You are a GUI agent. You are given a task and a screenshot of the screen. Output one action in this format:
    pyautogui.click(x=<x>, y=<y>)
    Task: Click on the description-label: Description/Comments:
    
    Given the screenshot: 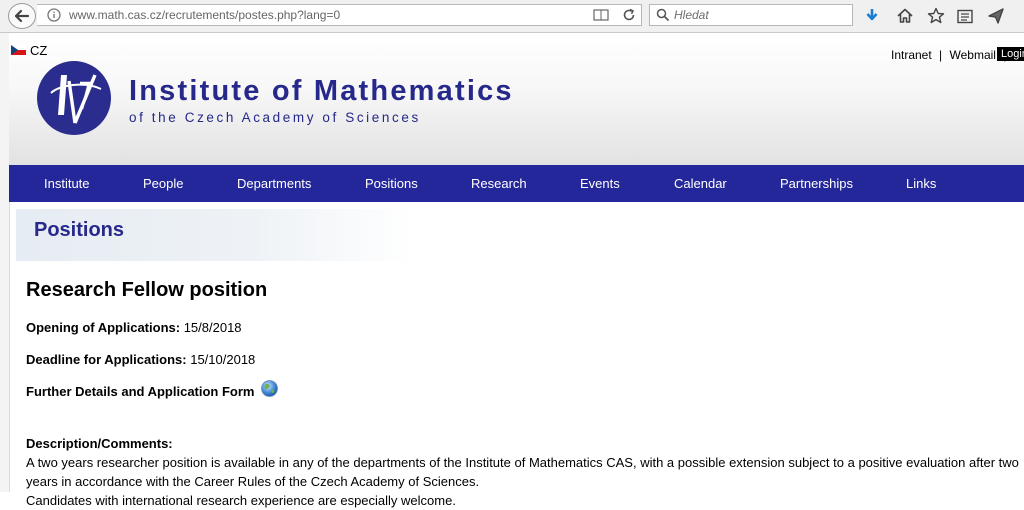 What is the action you would take?
    pyautogui.click(x=99, y=443)
    